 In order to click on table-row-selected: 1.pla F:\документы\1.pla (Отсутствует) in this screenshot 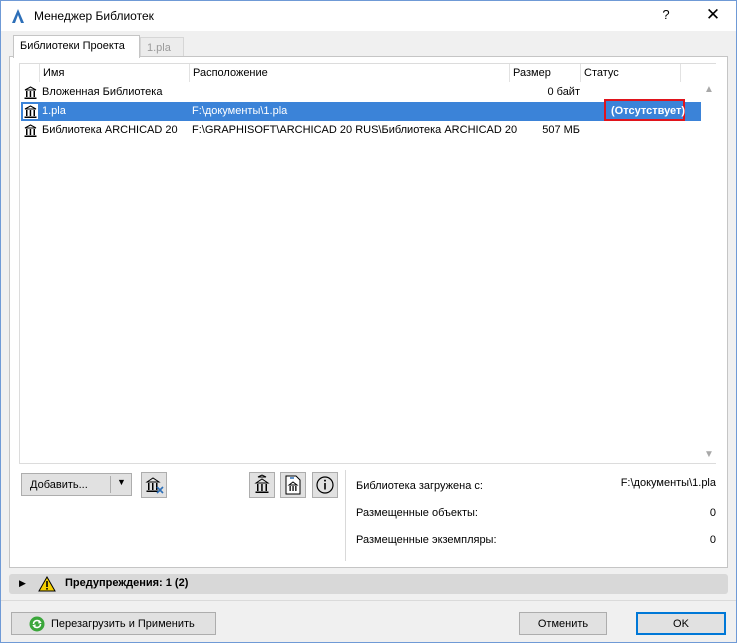, I will do `click(361, 110)`.